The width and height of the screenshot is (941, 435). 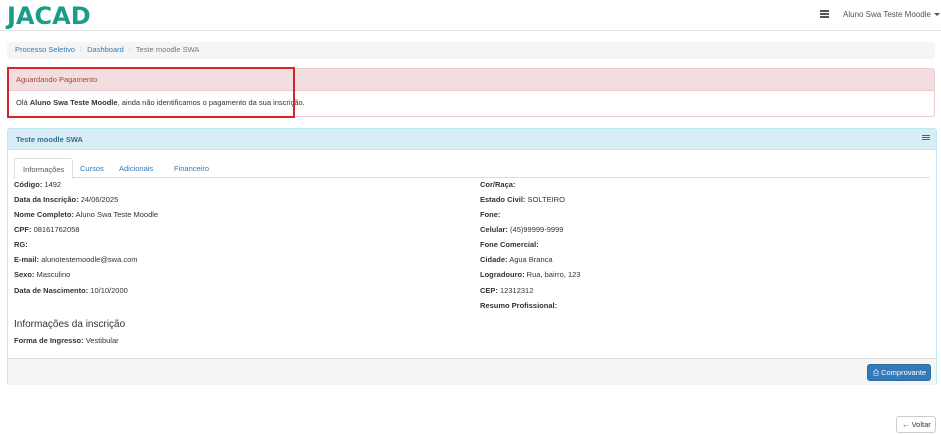 I want to click on tab-informacoes: Informações, so click(x=44, y=168).